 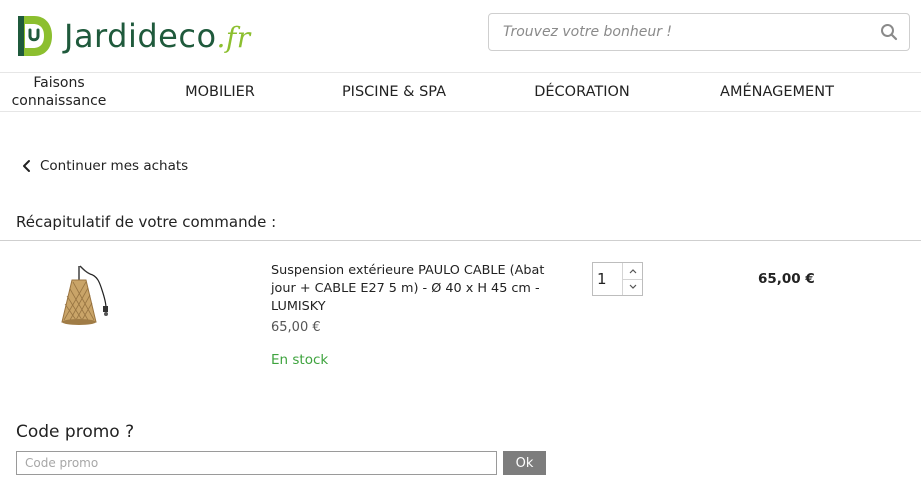 I want to click on product-image, so click(x=82, y=297).